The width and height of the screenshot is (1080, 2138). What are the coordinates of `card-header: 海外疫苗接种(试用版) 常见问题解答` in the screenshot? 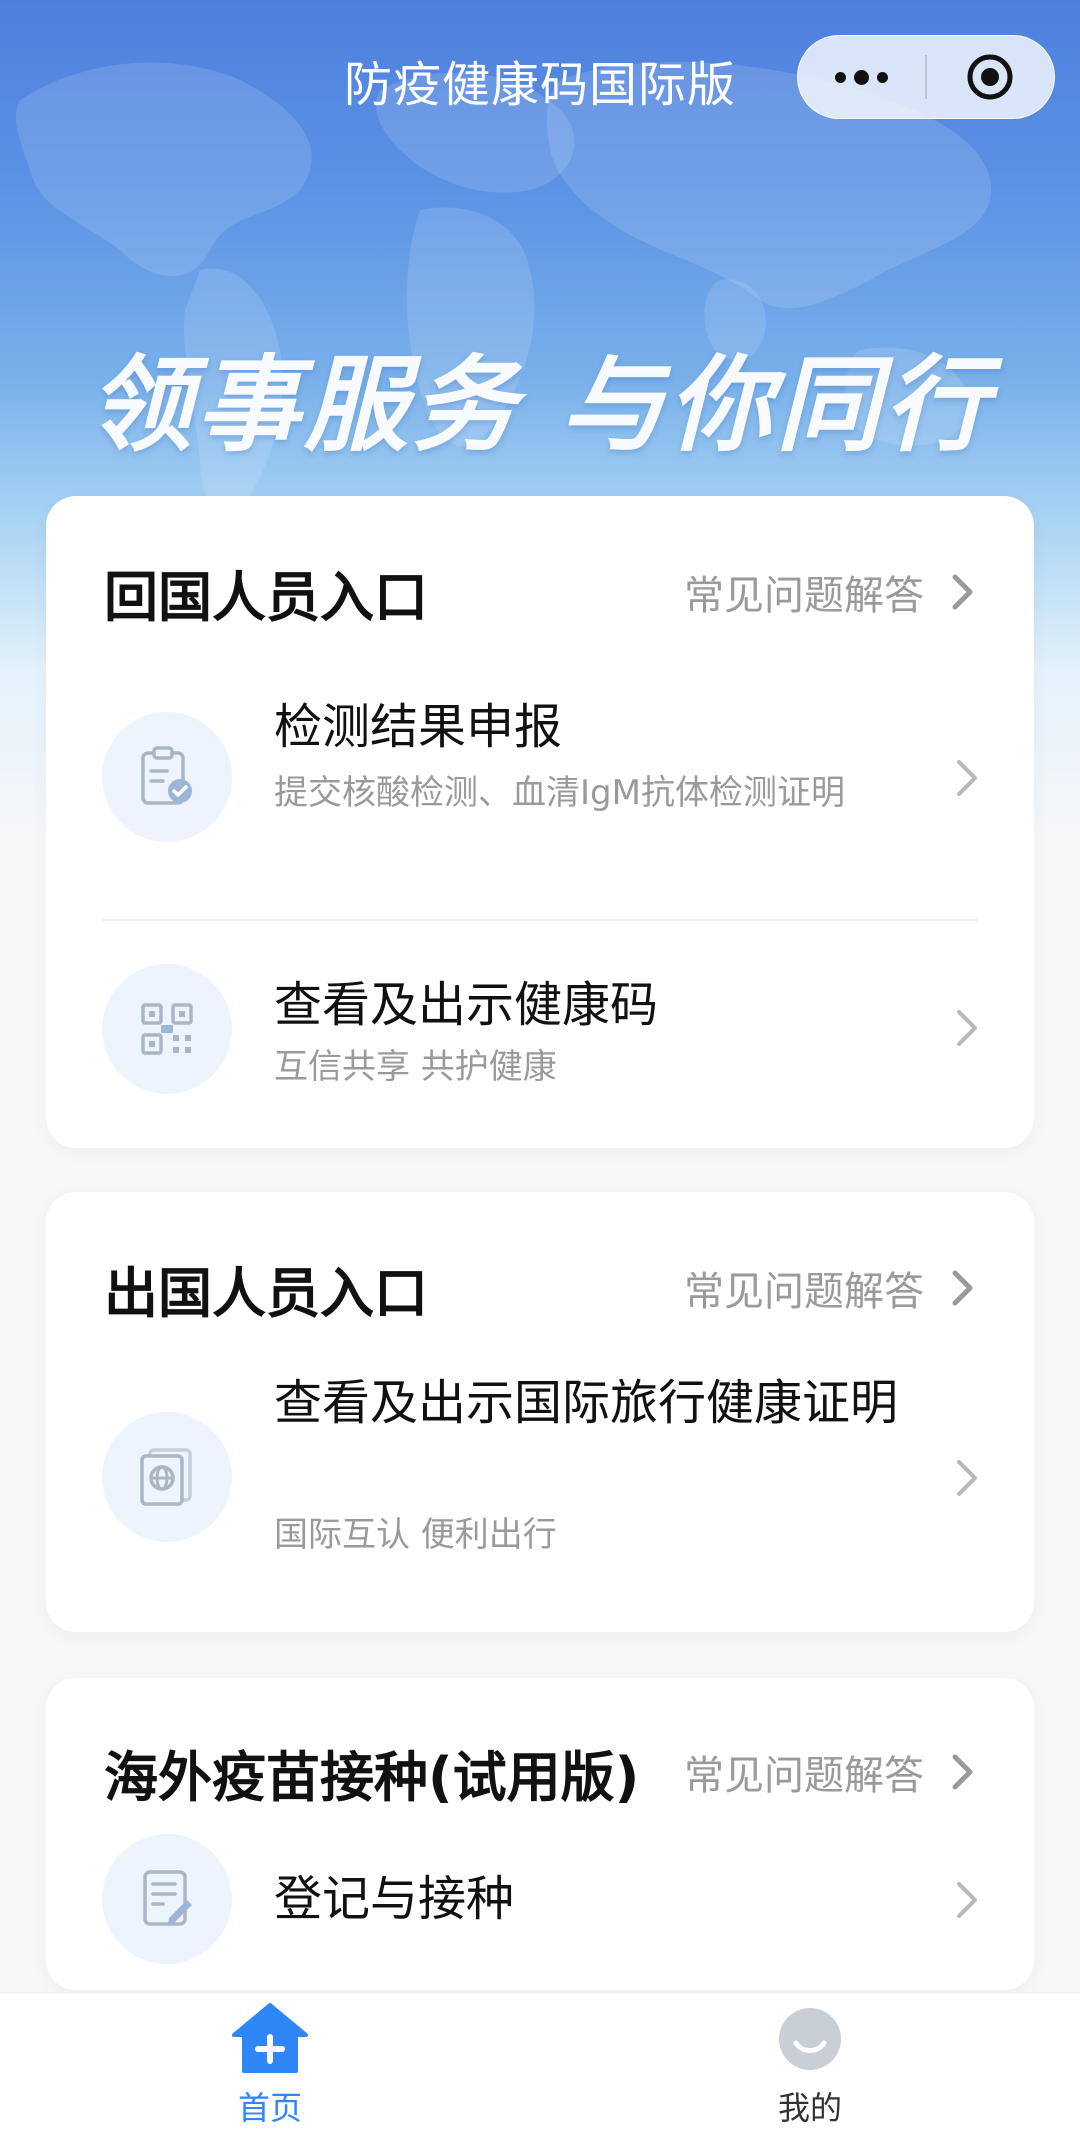 It's located at (540, 1772).